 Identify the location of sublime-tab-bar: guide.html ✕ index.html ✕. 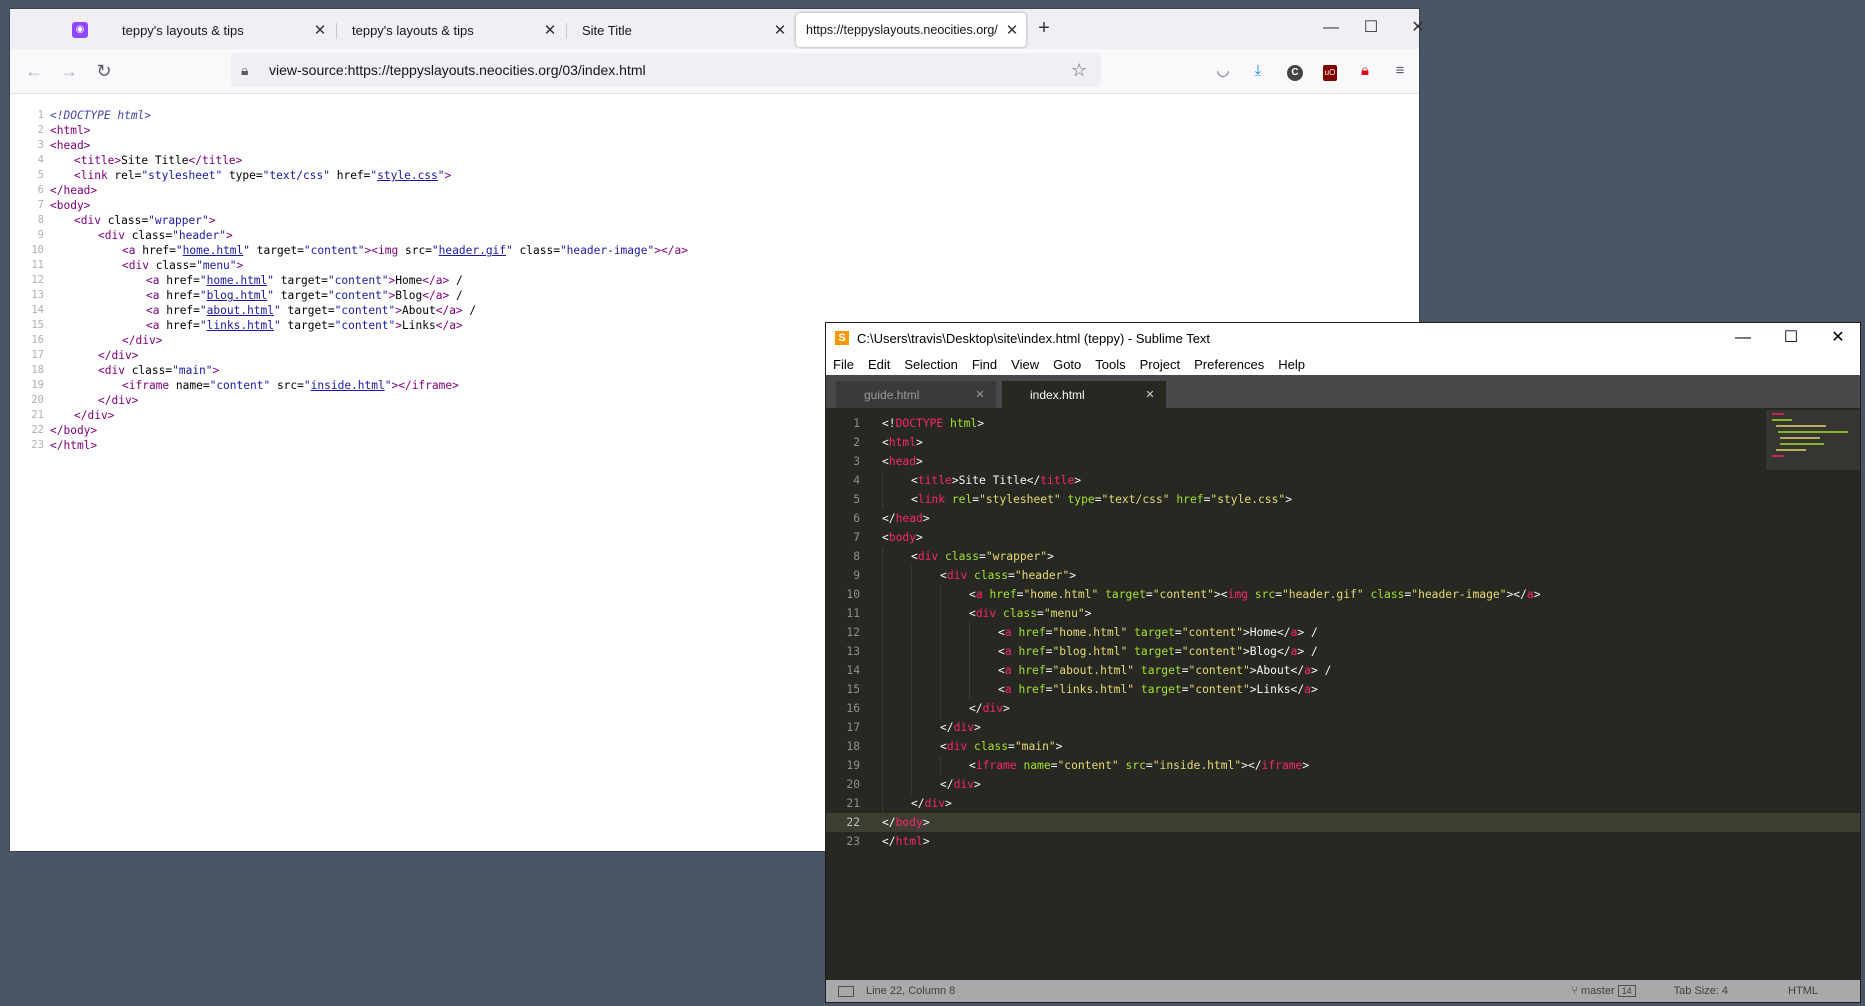
(1343, 391).